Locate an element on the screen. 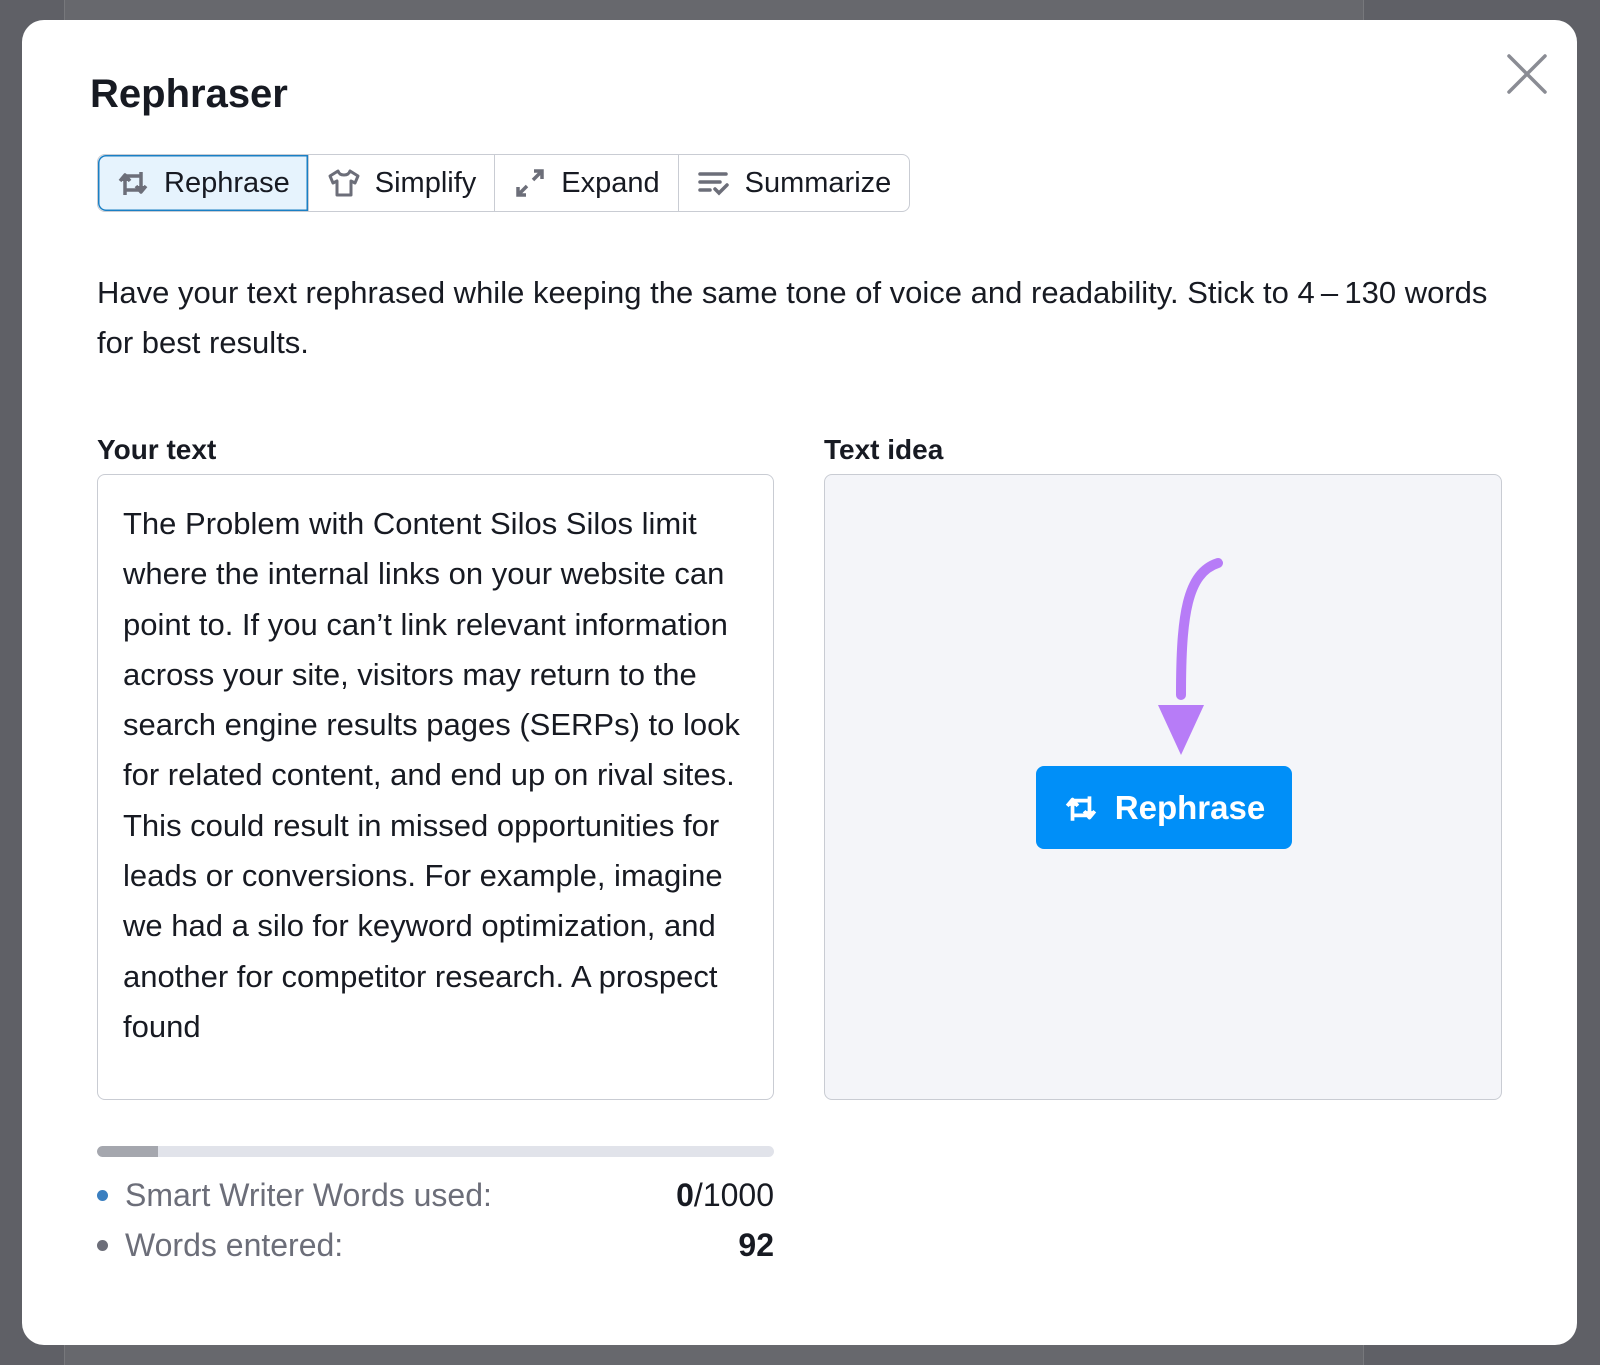  words-entered-value: 92 is located at coordinates (756, 1245).